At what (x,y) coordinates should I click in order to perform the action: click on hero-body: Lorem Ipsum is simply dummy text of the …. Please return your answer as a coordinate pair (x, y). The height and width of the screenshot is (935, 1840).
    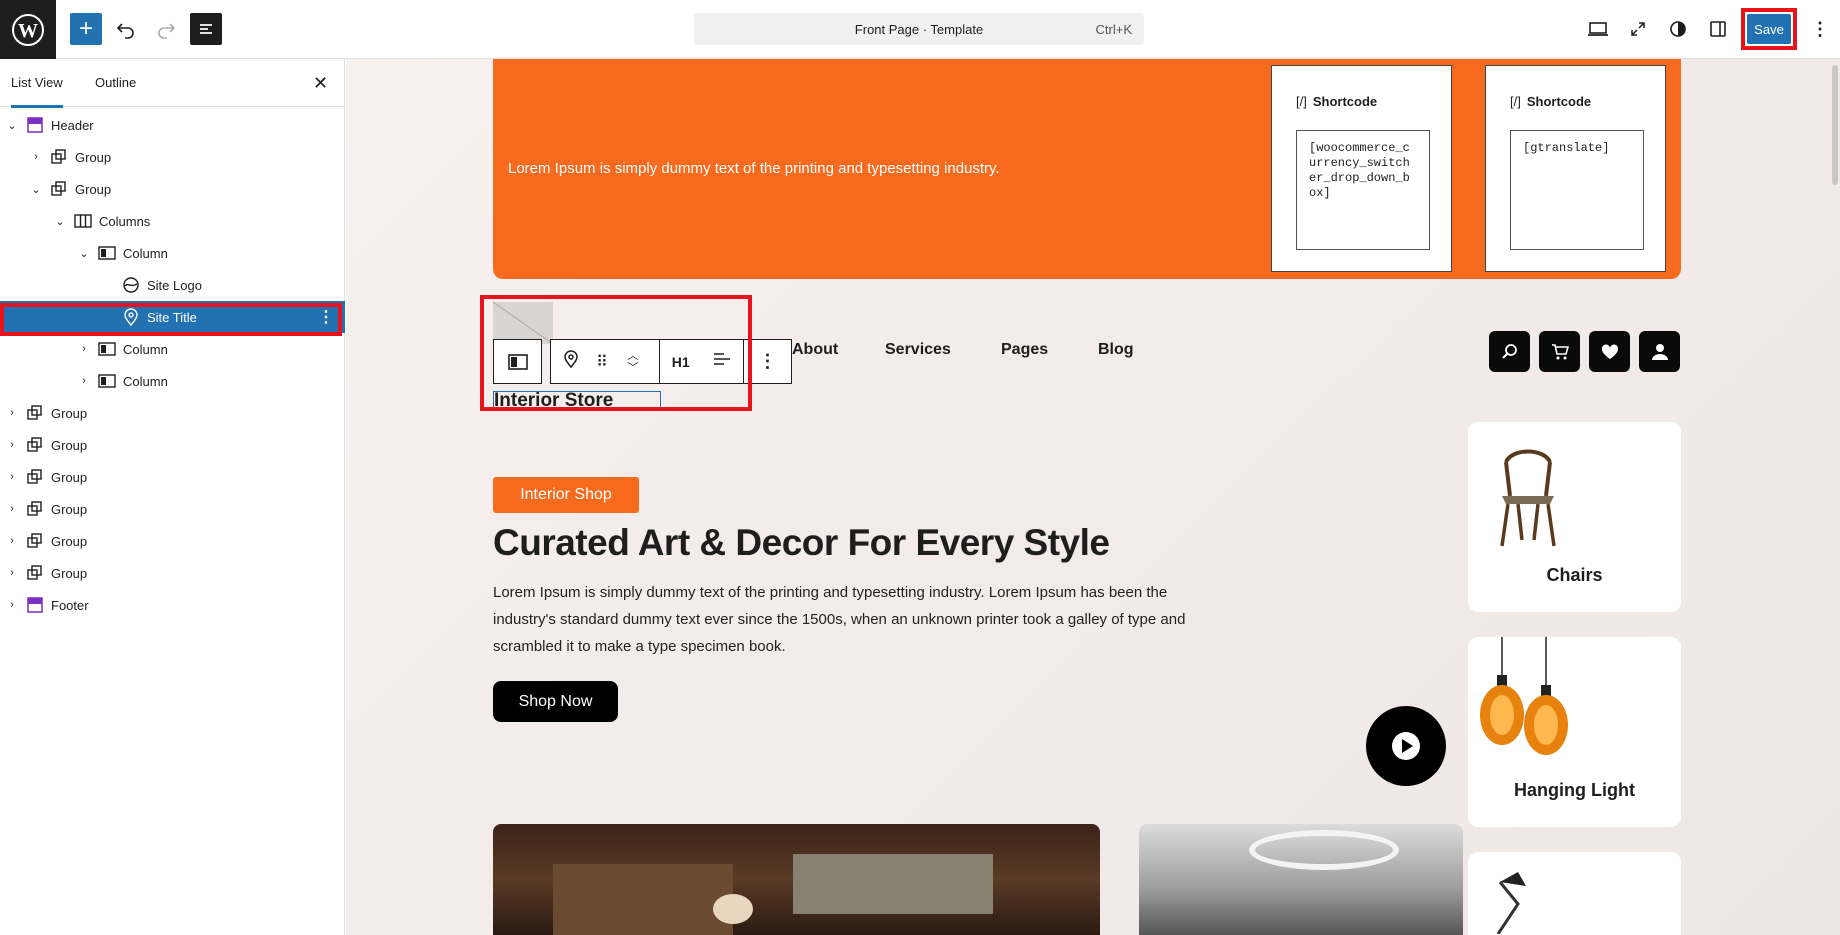
    Looking at the image, I should click on (839, 619).